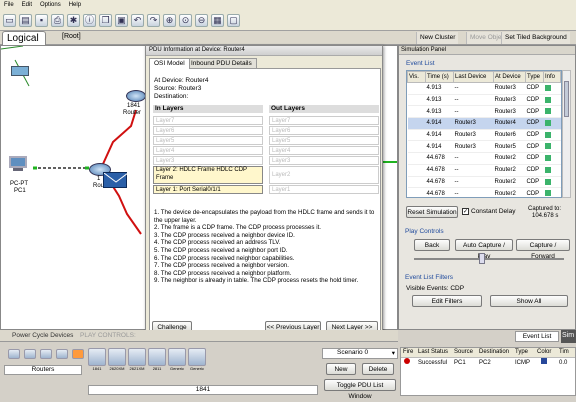 The width and height of the screenshot is (576, 402). I want to click on back-button: Back, so click(432, 245).